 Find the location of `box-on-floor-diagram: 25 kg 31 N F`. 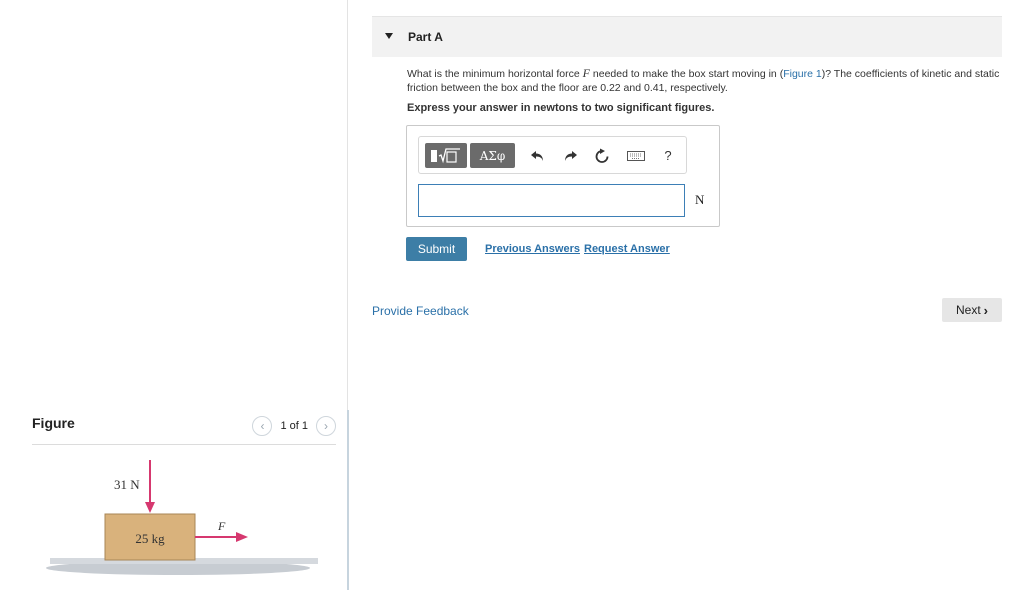

box-on-floor-diagram: 25 kg 31 N F is located at coordinates (182, 517).